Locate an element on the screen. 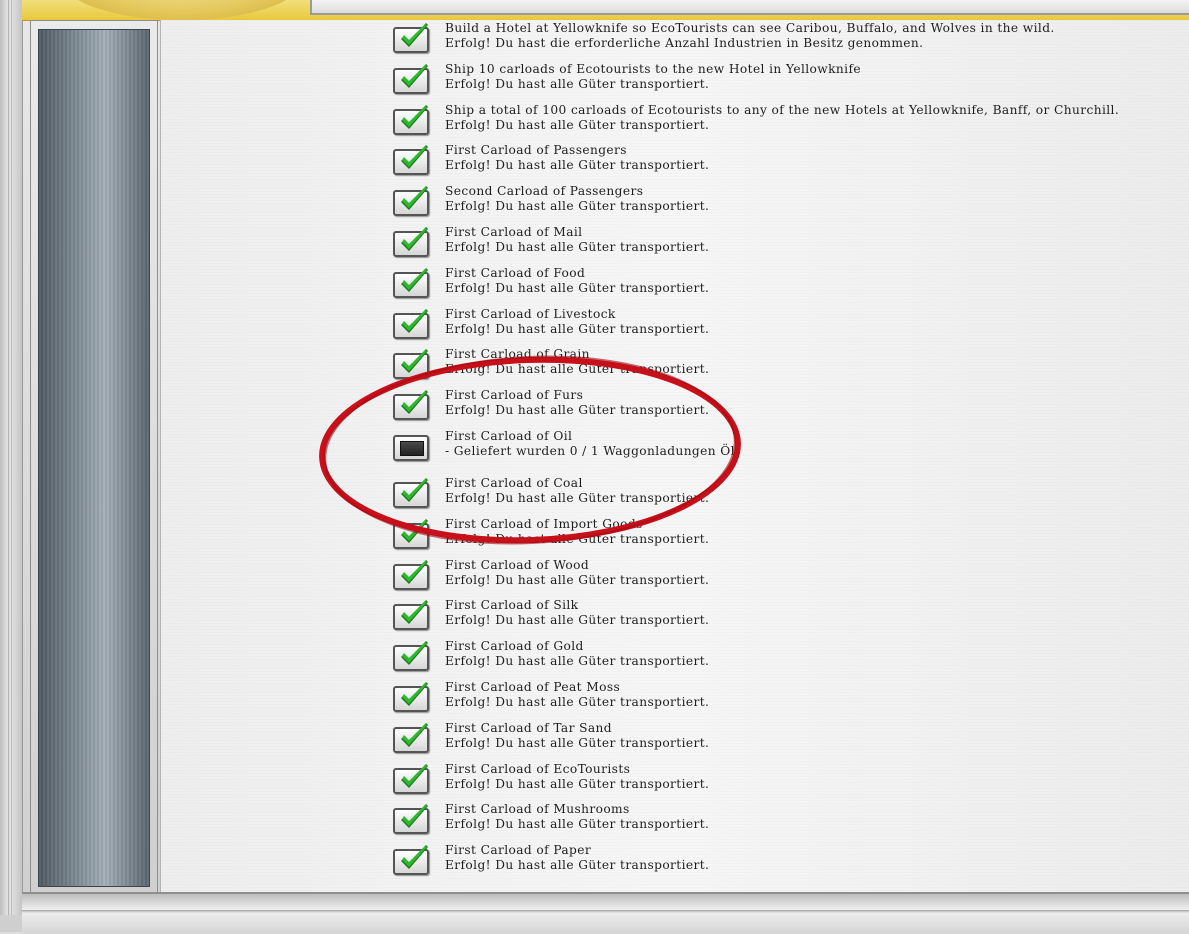 The image size is (1189, 934). medal-emblem is located at coordinates (182, 10).